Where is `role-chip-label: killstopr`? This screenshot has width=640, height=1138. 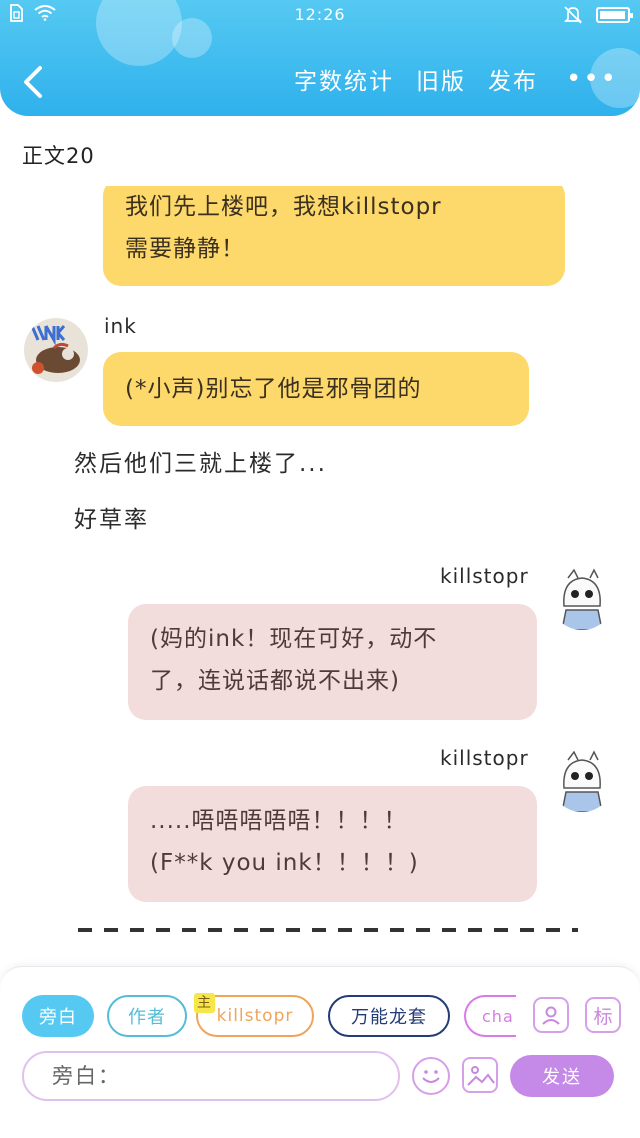 role-chip-label: killstopr is located at coordinates (255, 1016).